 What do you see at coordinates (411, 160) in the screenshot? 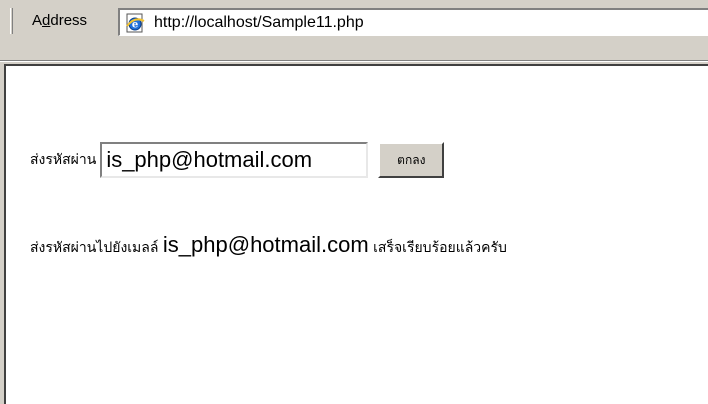
I see `submit-button: ตกลง` at bounding box center [411, 160].